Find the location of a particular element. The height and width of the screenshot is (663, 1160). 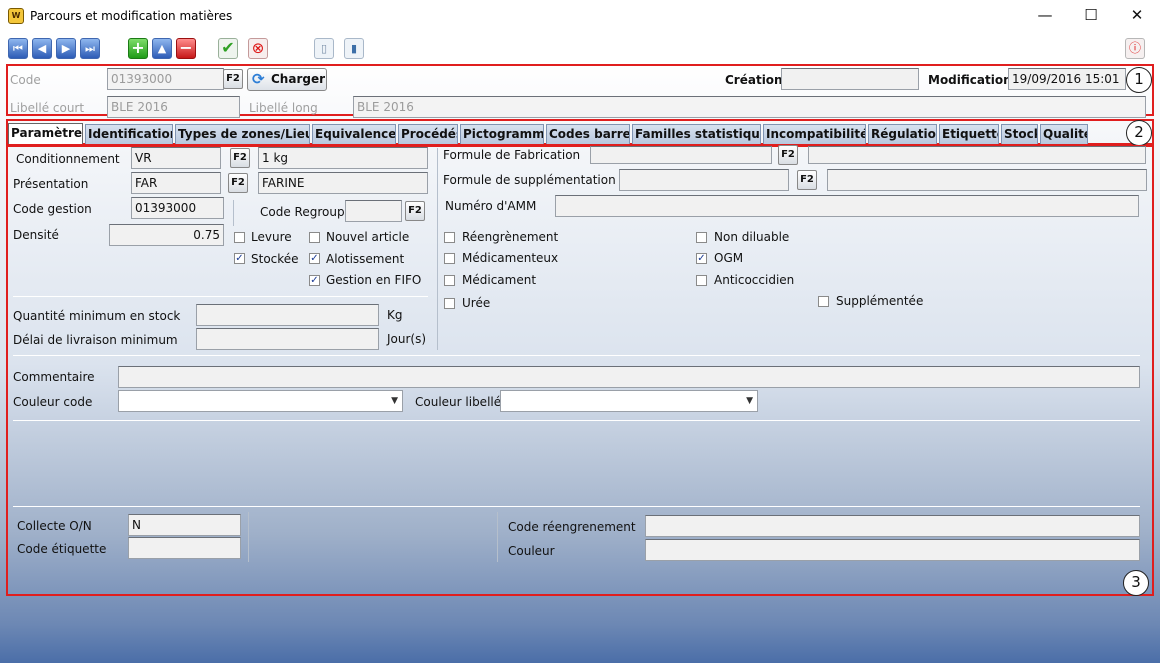

tab-parametres: Paramètres is located at coordinates (45, 133).